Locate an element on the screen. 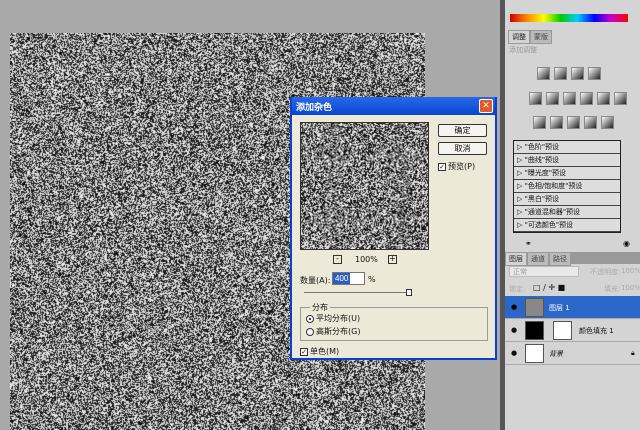  preview-checkbox: ✓ 预览(P) is located at coordinates (456, 166).